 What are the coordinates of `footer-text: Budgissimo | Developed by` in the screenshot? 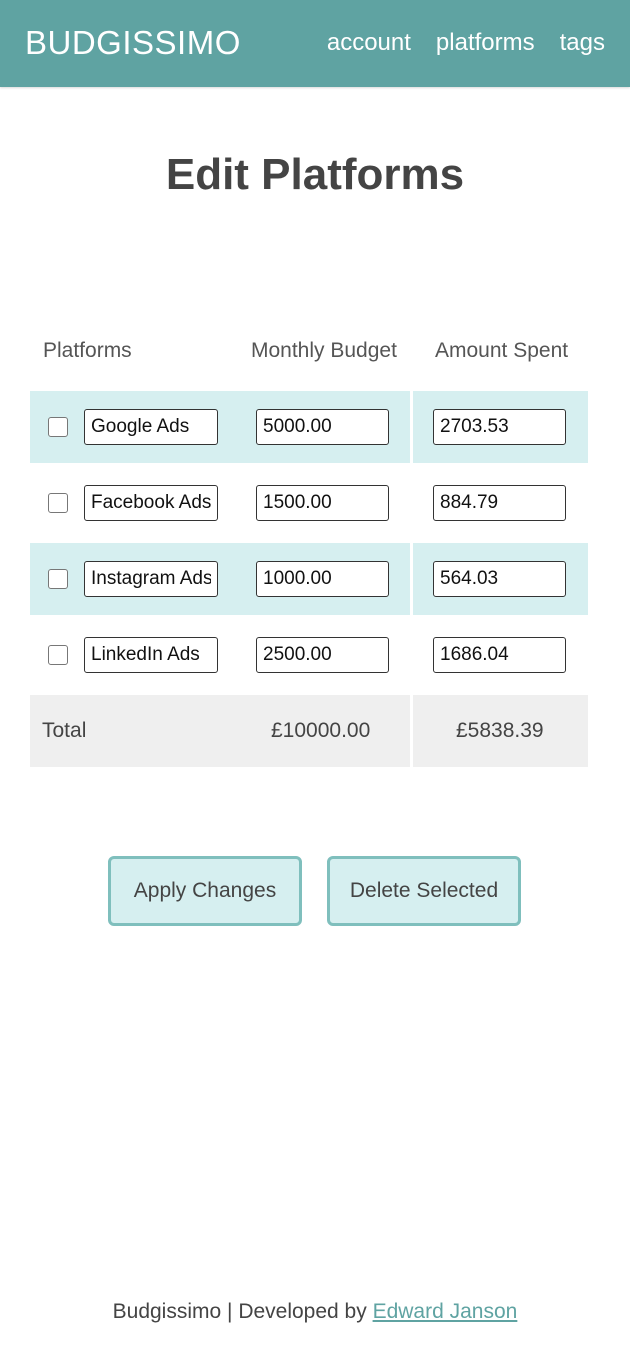 It's located at (242, 1311).